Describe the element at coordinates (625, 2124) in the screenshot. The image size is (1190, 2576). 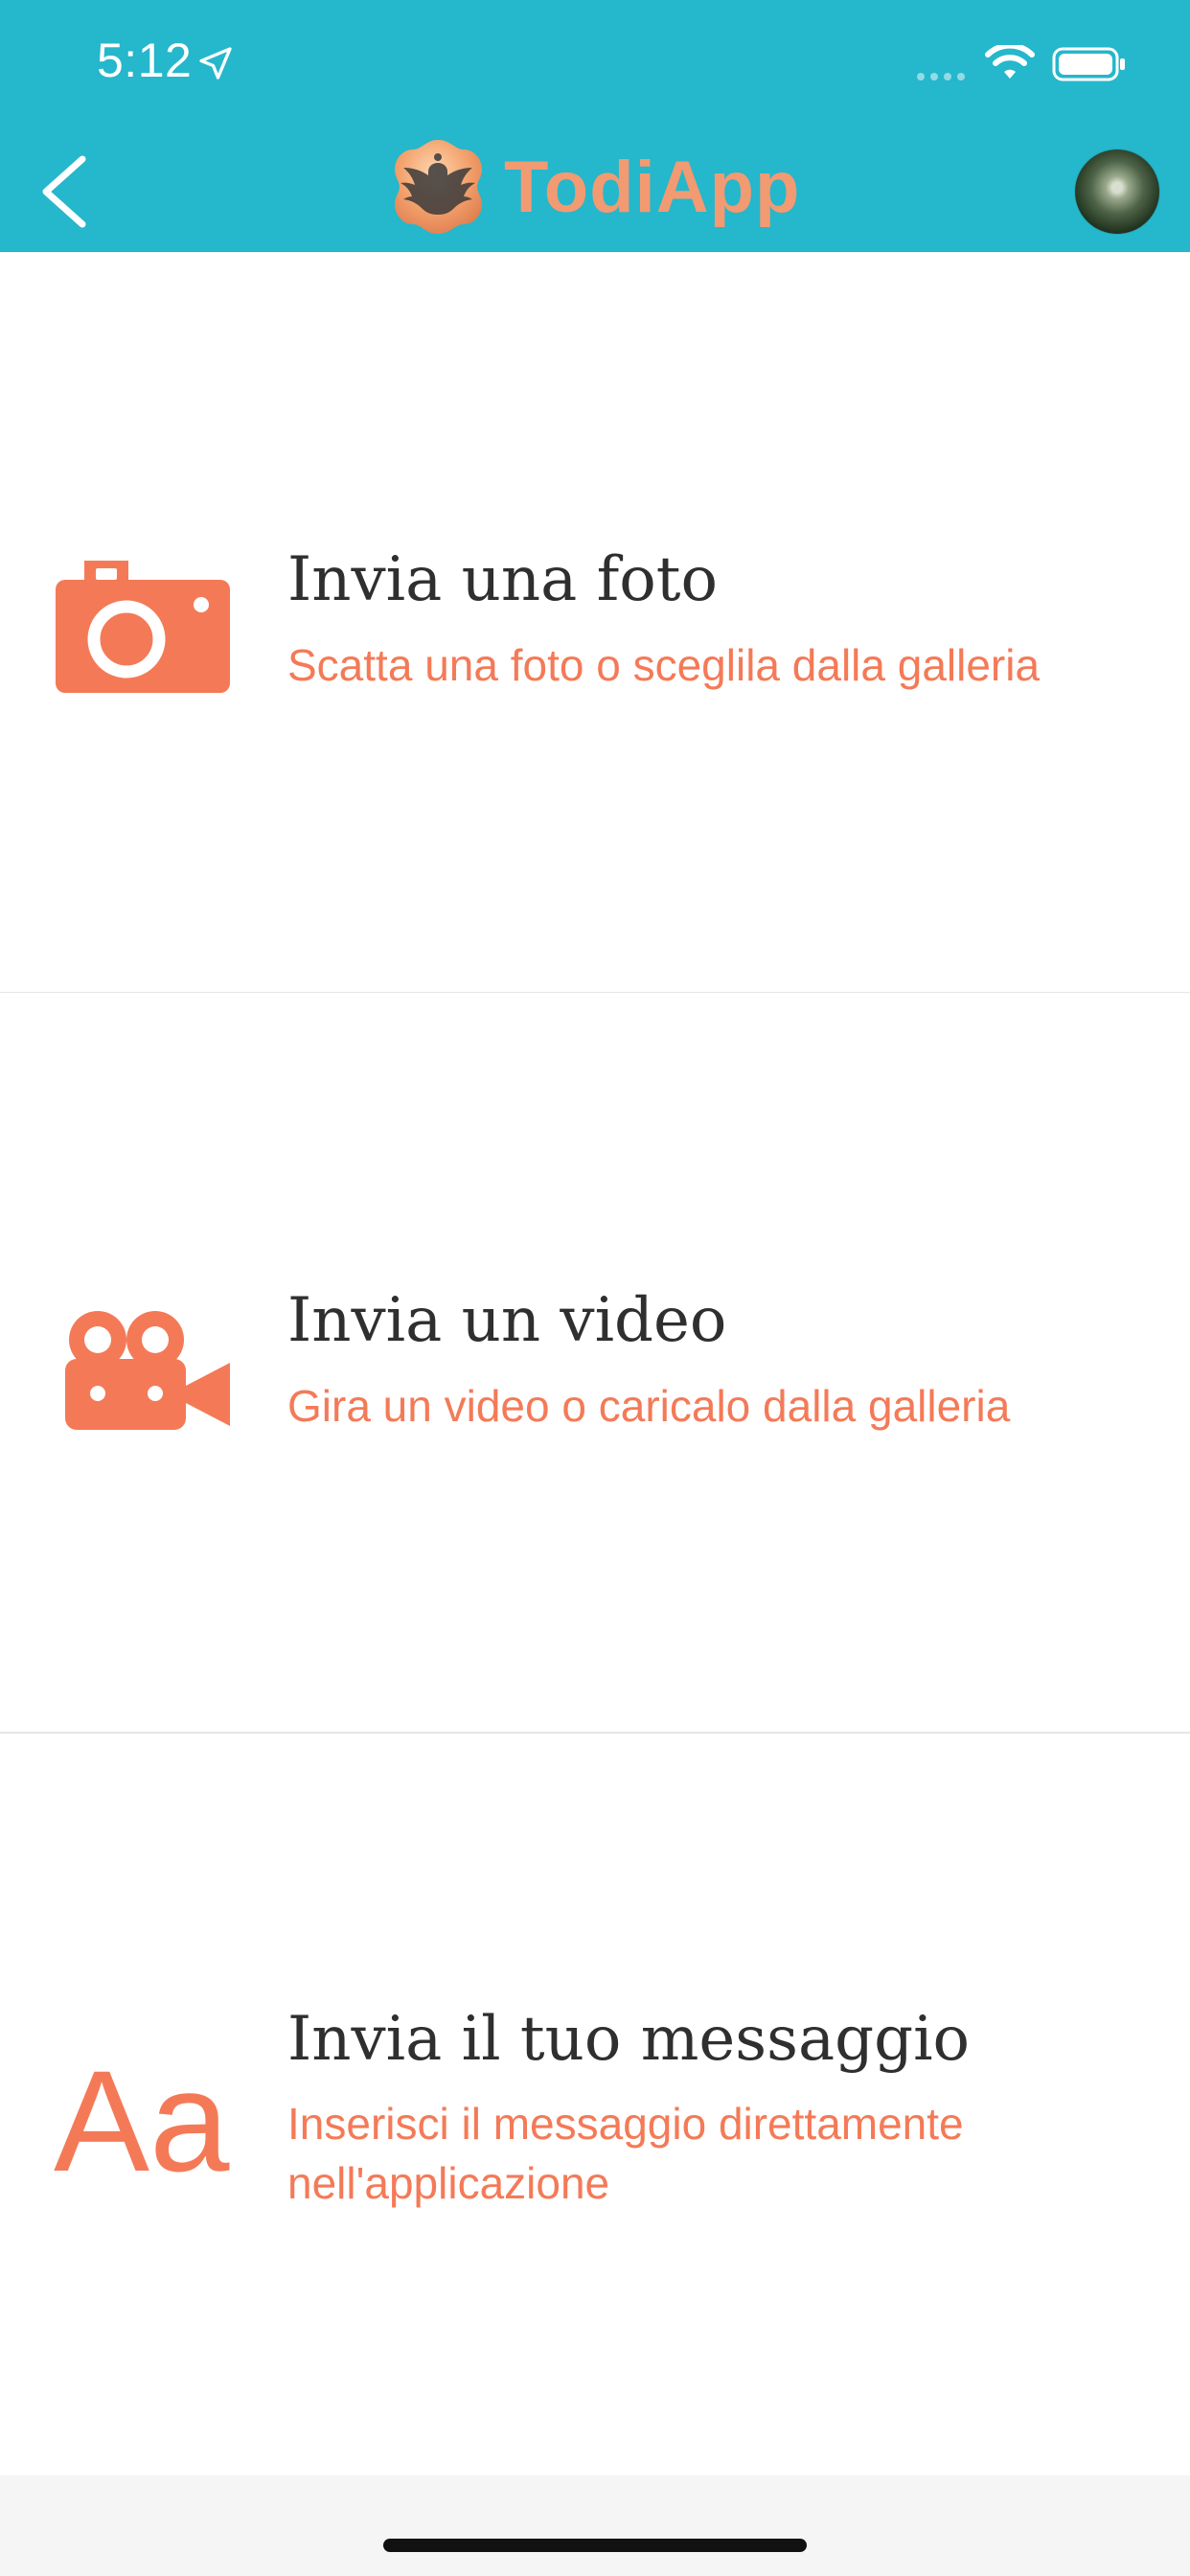
I see `option-subtitle-line-1: Inserisci il messaggio direttamente` at that location.